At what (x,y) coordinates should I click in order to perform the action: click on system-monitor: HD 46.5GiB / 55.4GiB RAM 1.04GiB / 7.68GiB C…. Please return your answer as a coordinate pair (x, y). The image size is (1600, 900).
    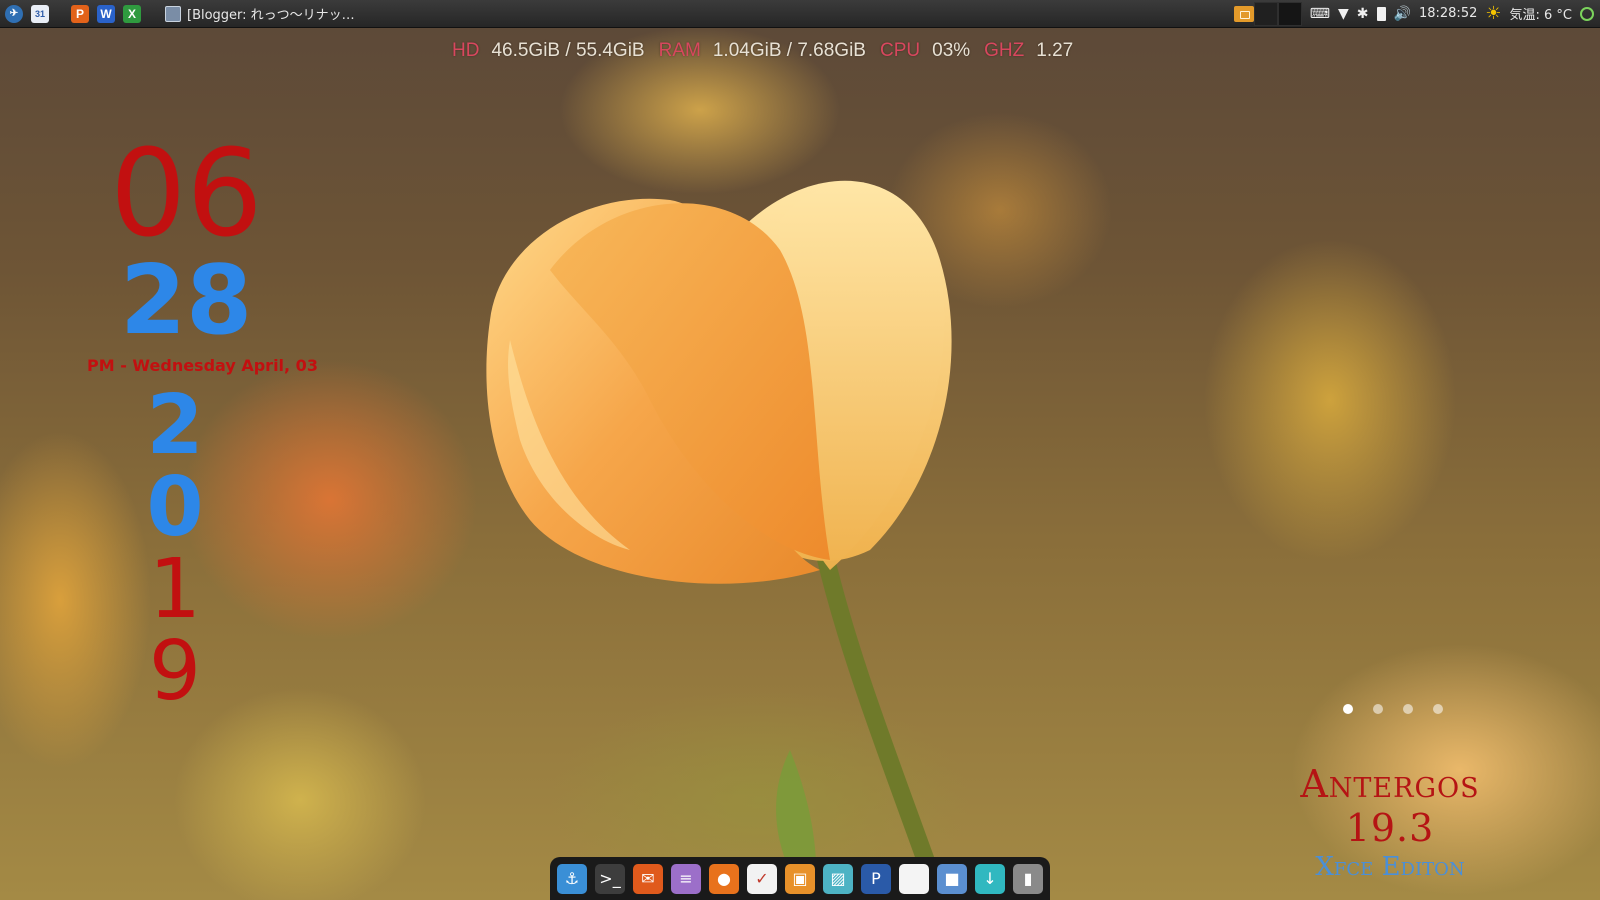
    Looking at the image, I should click on (769, 51).